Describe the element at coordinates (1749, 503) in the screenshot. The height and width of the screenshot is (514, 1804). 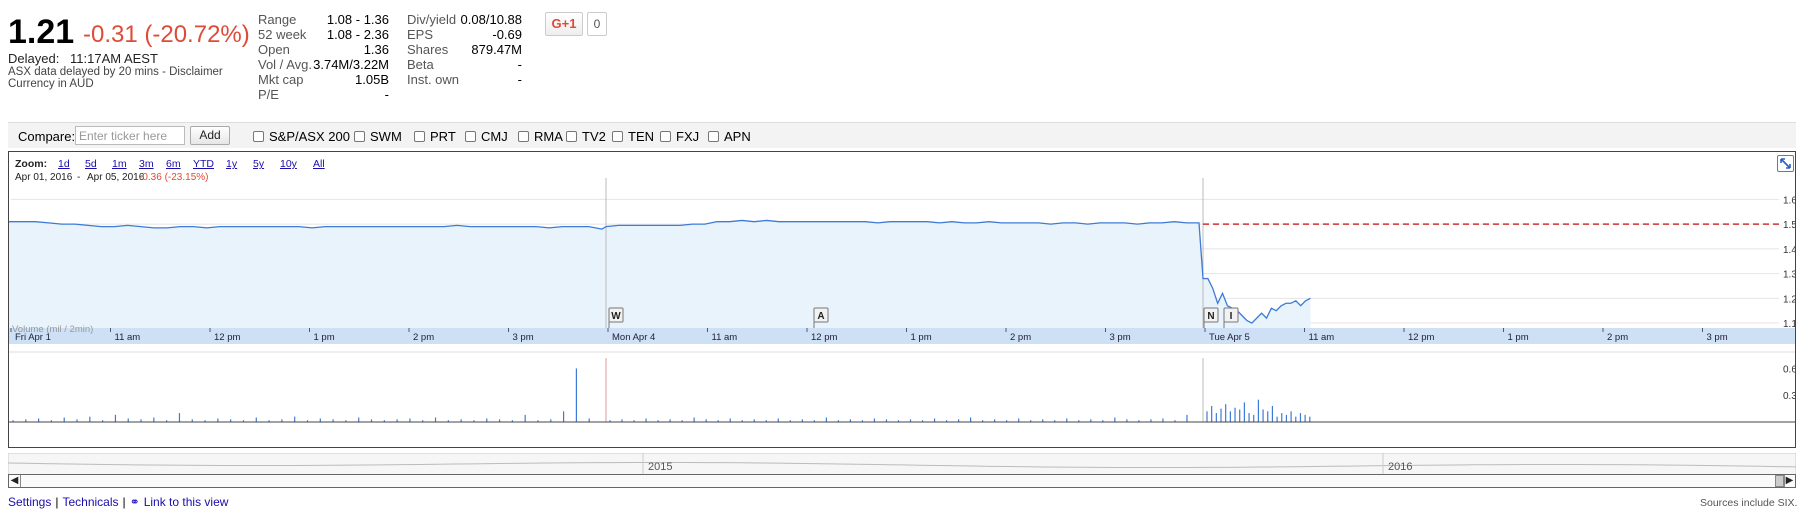
I see `data-sources-note: Sources include SIX.` at that location.